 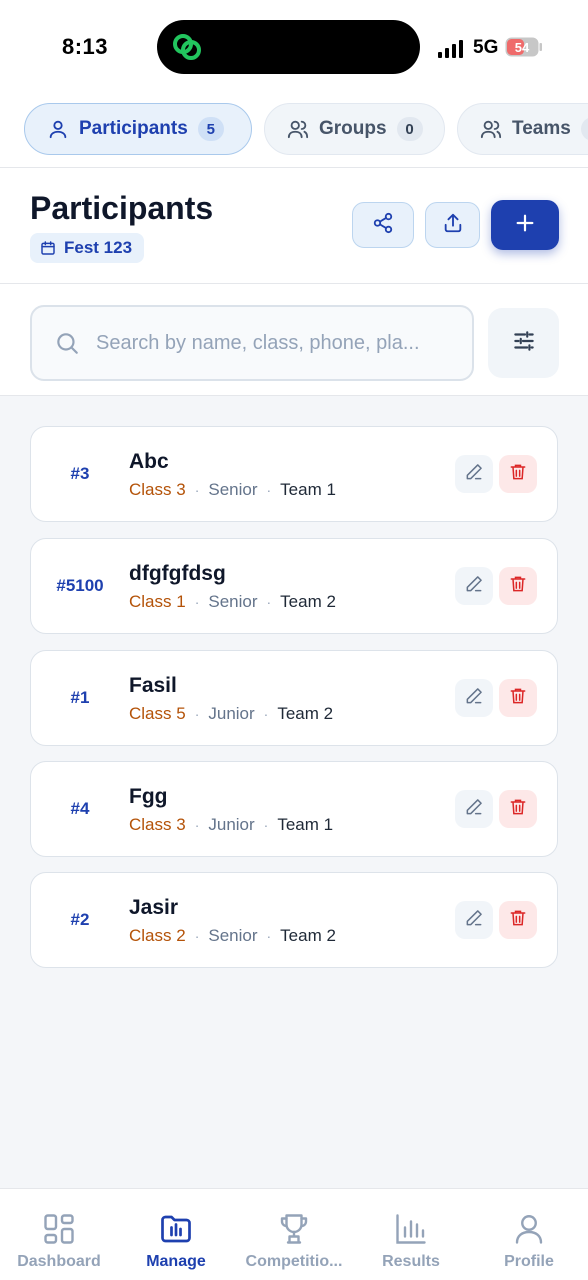 I want to click on participant-class: Class 2, so click(x=157, y=935).